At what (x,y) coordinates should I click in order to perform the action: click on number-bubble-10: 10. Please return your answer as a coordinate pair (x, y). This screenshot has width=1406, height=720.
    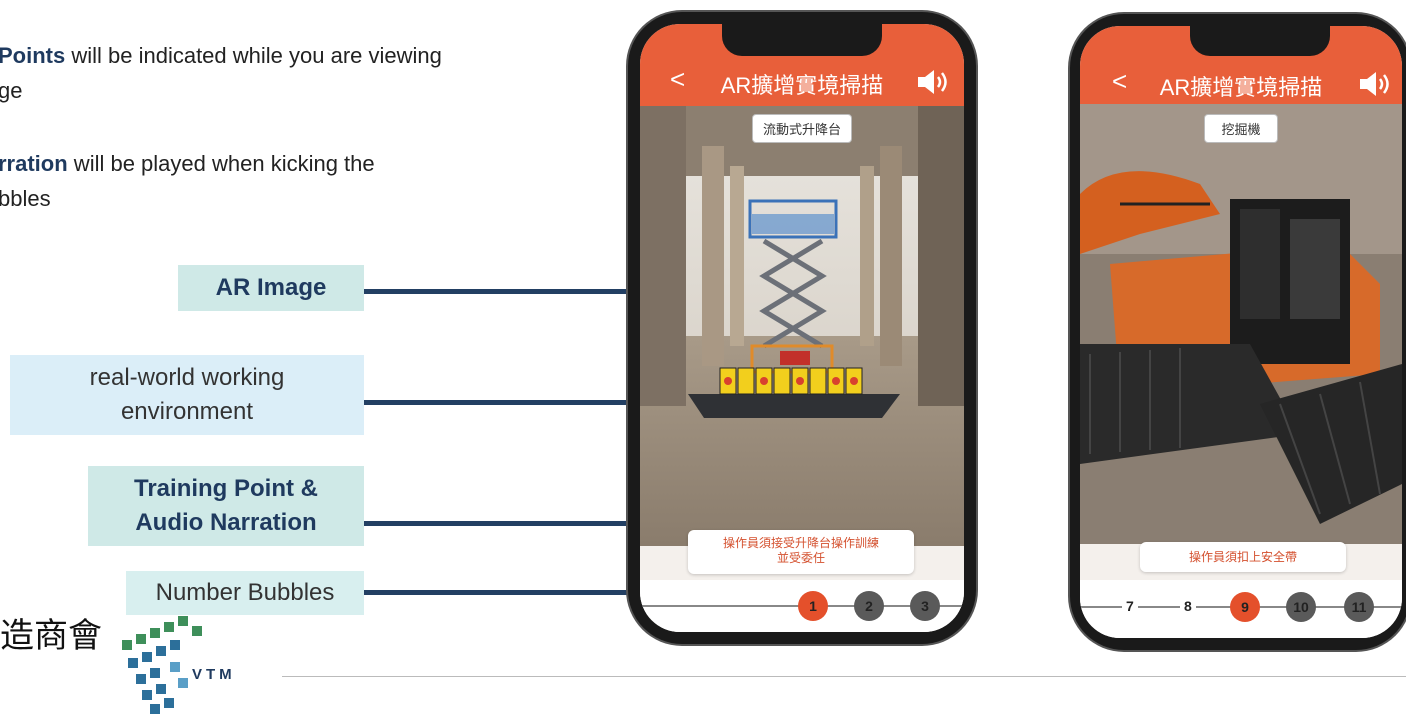
    Looking at the image, I should click on (1301, 607).